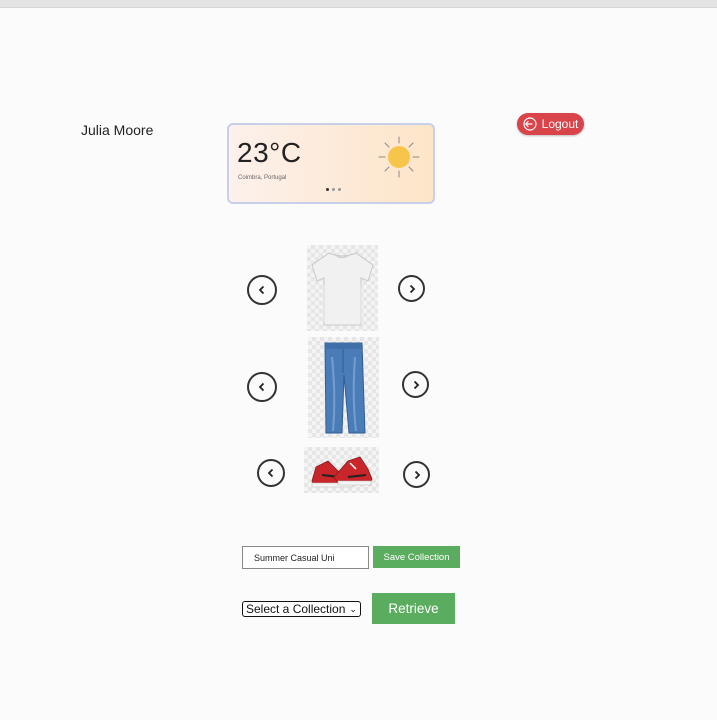 This screenshot has width=717, height=720. I want to click on weather-widget: 23°C Coimbra, Portugal, so click(331, 163).